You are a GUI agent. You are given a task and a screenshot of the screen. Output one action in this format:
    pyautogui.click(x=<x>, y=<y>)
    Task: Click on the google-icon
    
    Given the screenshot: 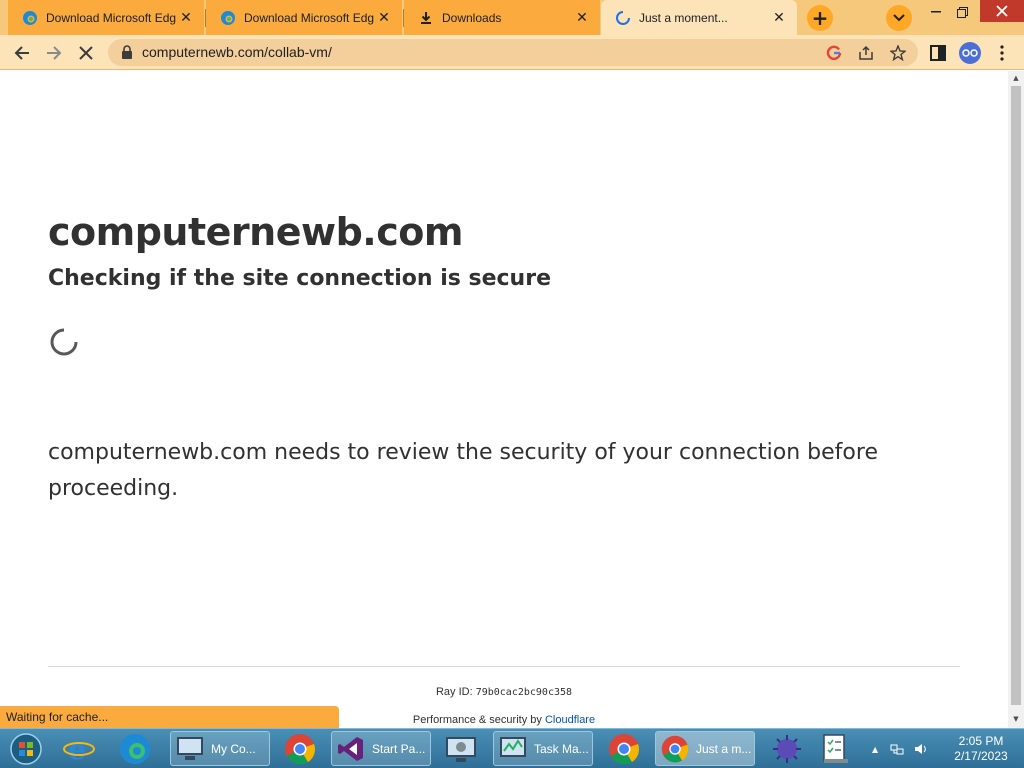 What is the action you would take?
    pyautogui.click(x=834, y=52)
    